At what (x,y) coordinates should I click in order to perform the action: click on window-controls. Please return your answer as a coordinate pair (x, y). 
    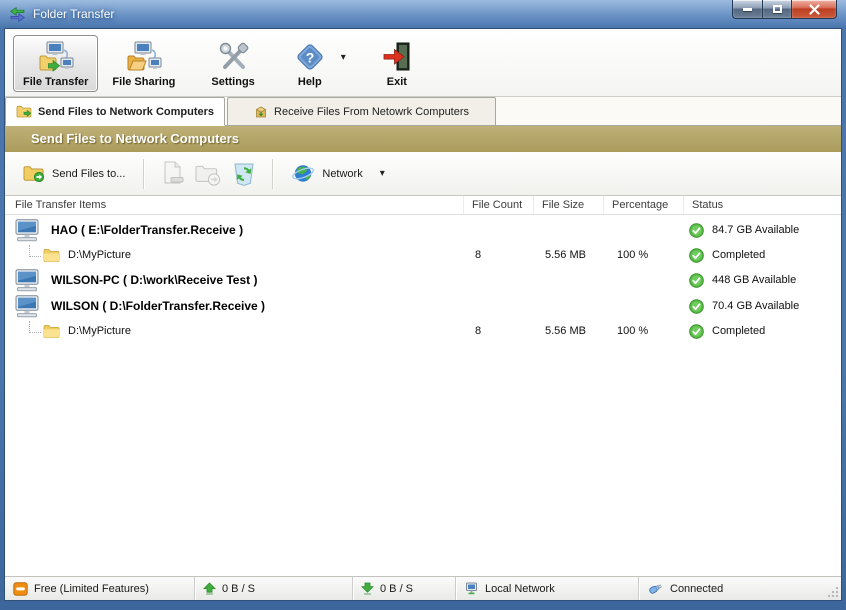
    Looking at the image, I should click on (784, 9).